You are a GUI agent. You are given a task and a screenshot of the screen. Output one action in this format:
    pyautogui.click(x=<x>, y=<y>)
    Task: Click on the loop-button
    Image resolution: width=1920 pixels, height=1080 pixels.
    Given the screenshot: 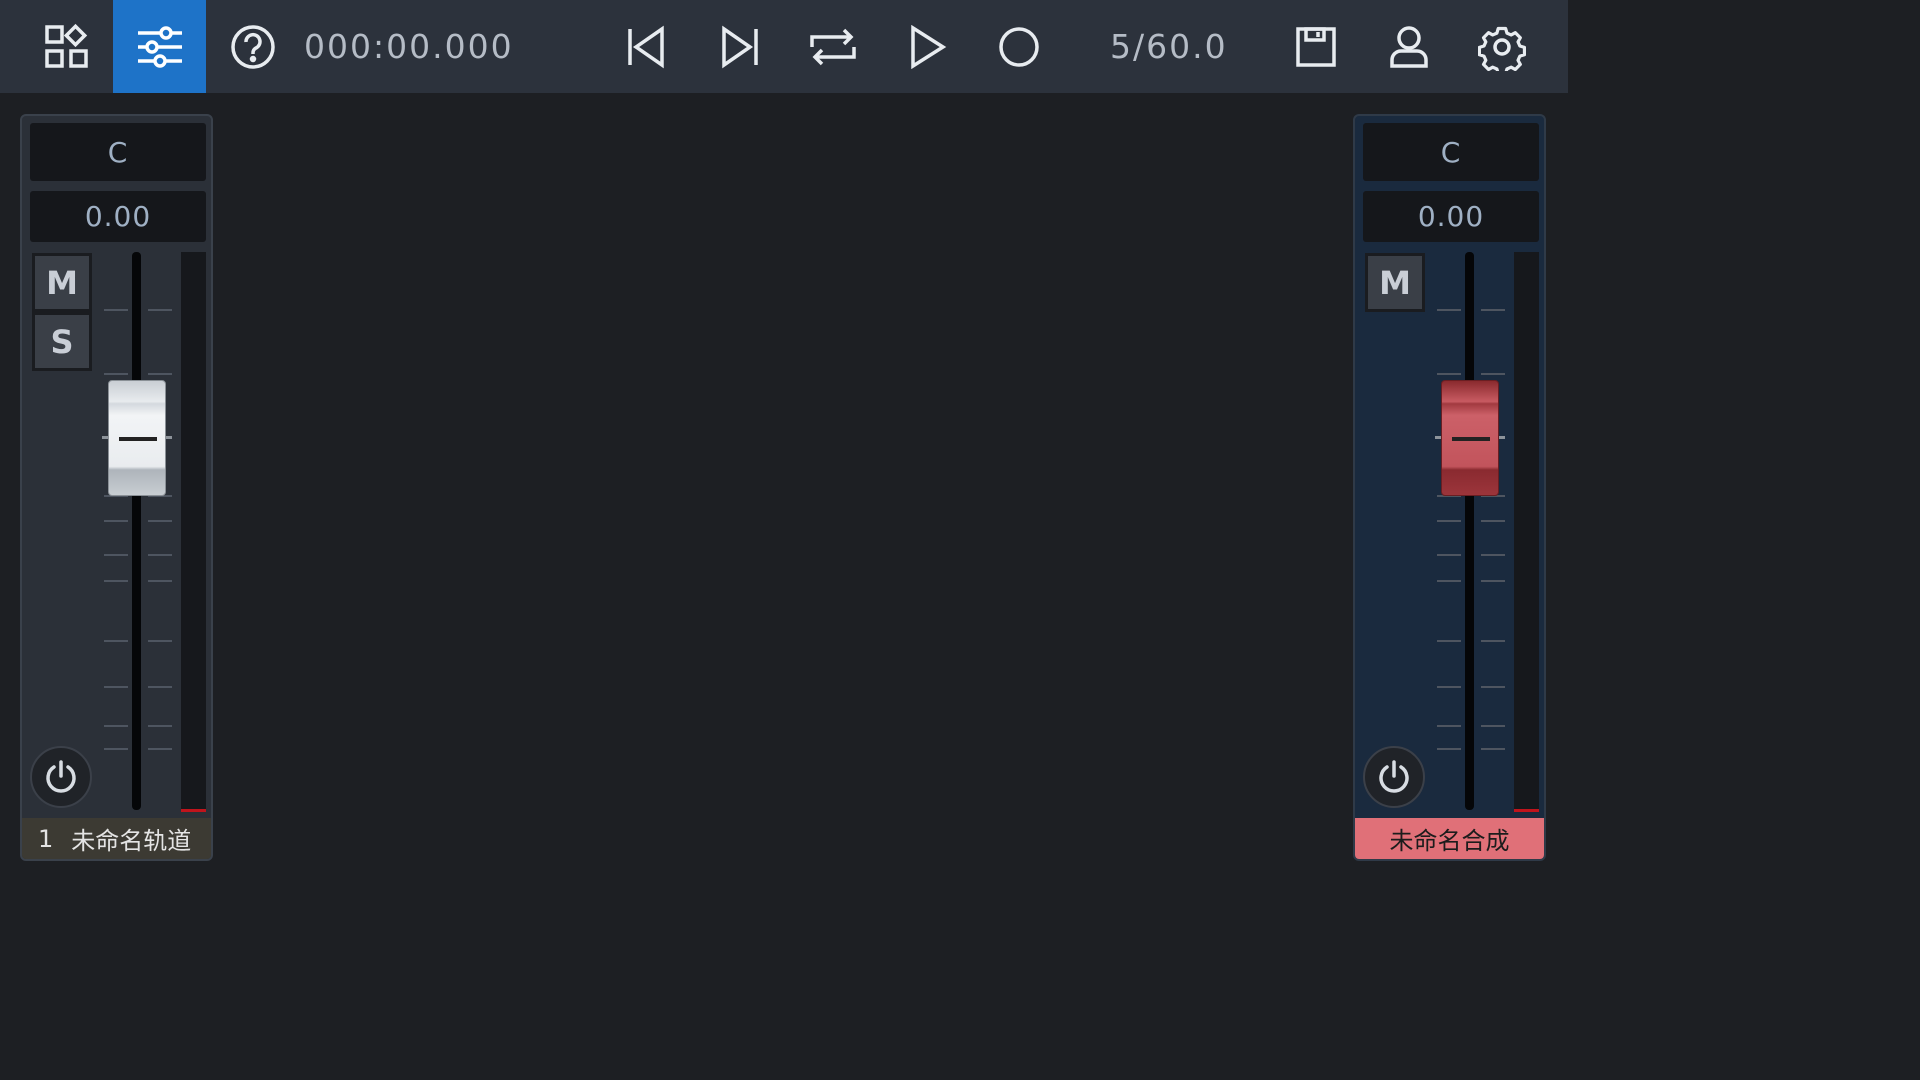 What is the action you would take?
    pyautogui.click(x=832, y=46)
    